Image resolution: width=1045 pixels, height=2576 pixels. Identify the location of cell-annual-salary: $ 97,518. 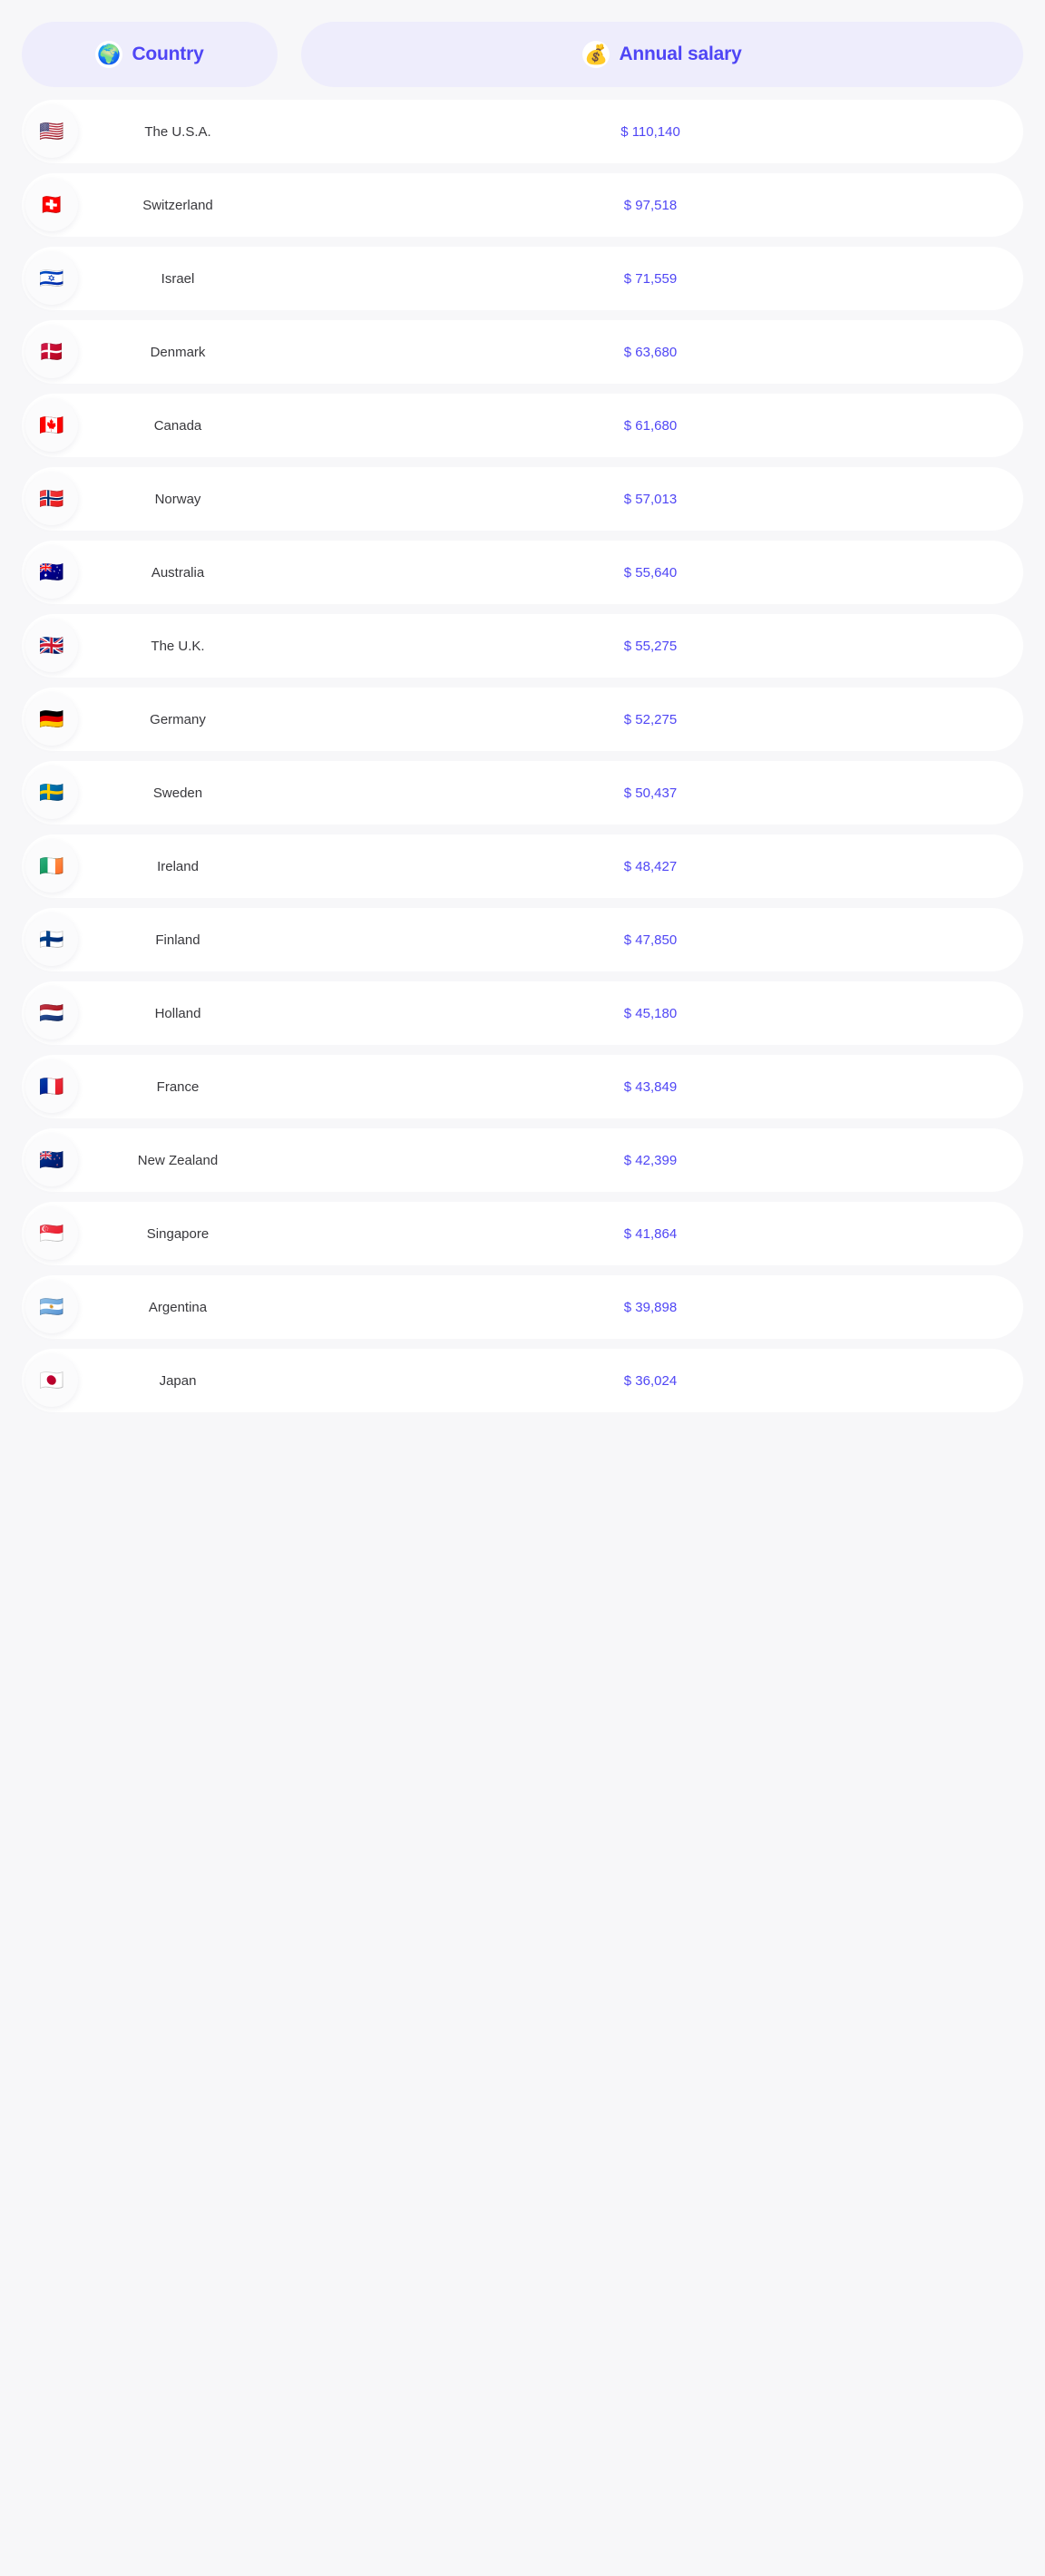
(650, 205).